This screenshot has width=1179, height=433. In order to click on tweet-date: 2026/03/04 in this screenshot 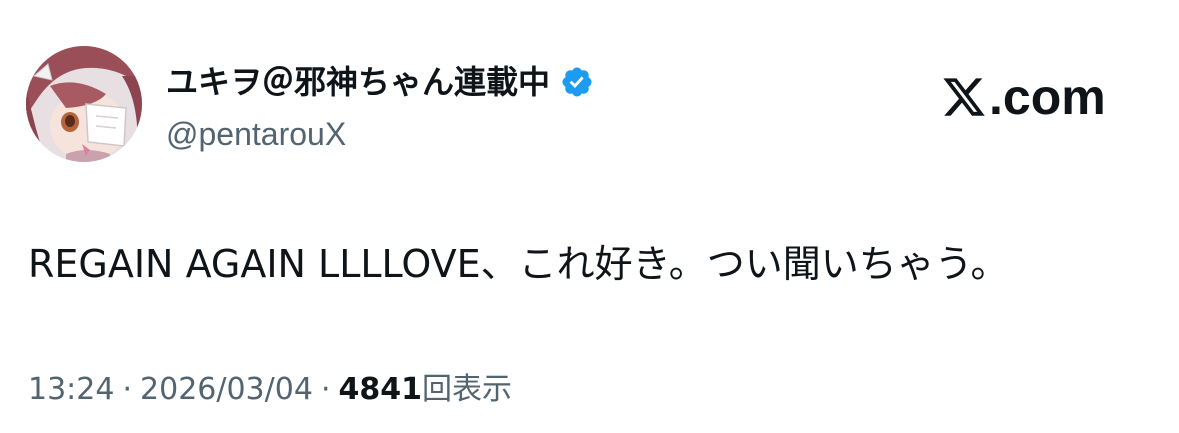, I will do `click(226, 389)`.